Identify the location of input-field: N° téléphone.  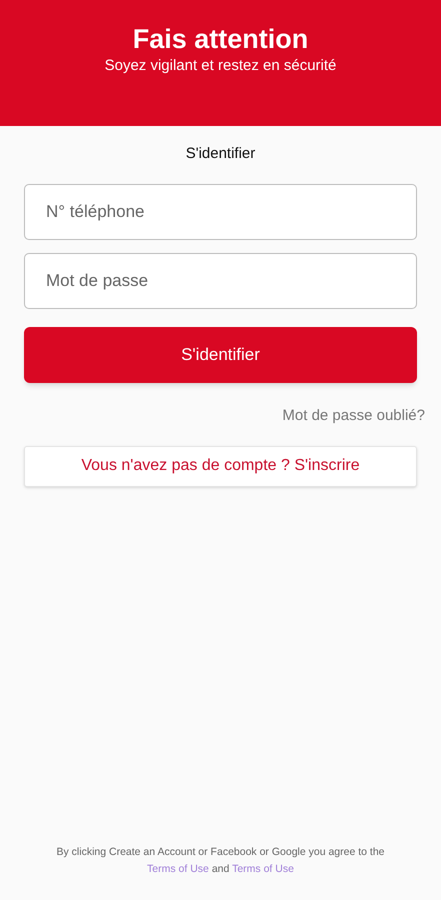
(220, 212).